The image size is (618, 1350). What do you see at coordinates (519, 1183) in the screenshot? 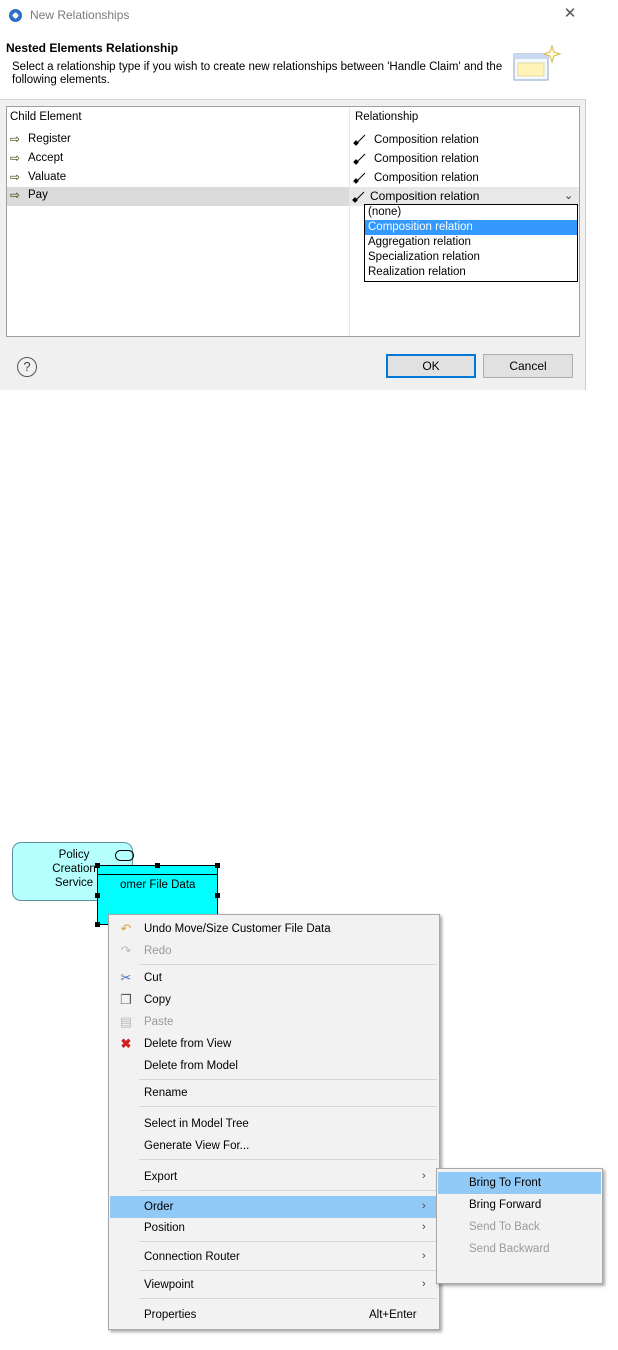
I see `submenu-item-bring-to-front: Bring To Front` at bounding box center [519, 1183].